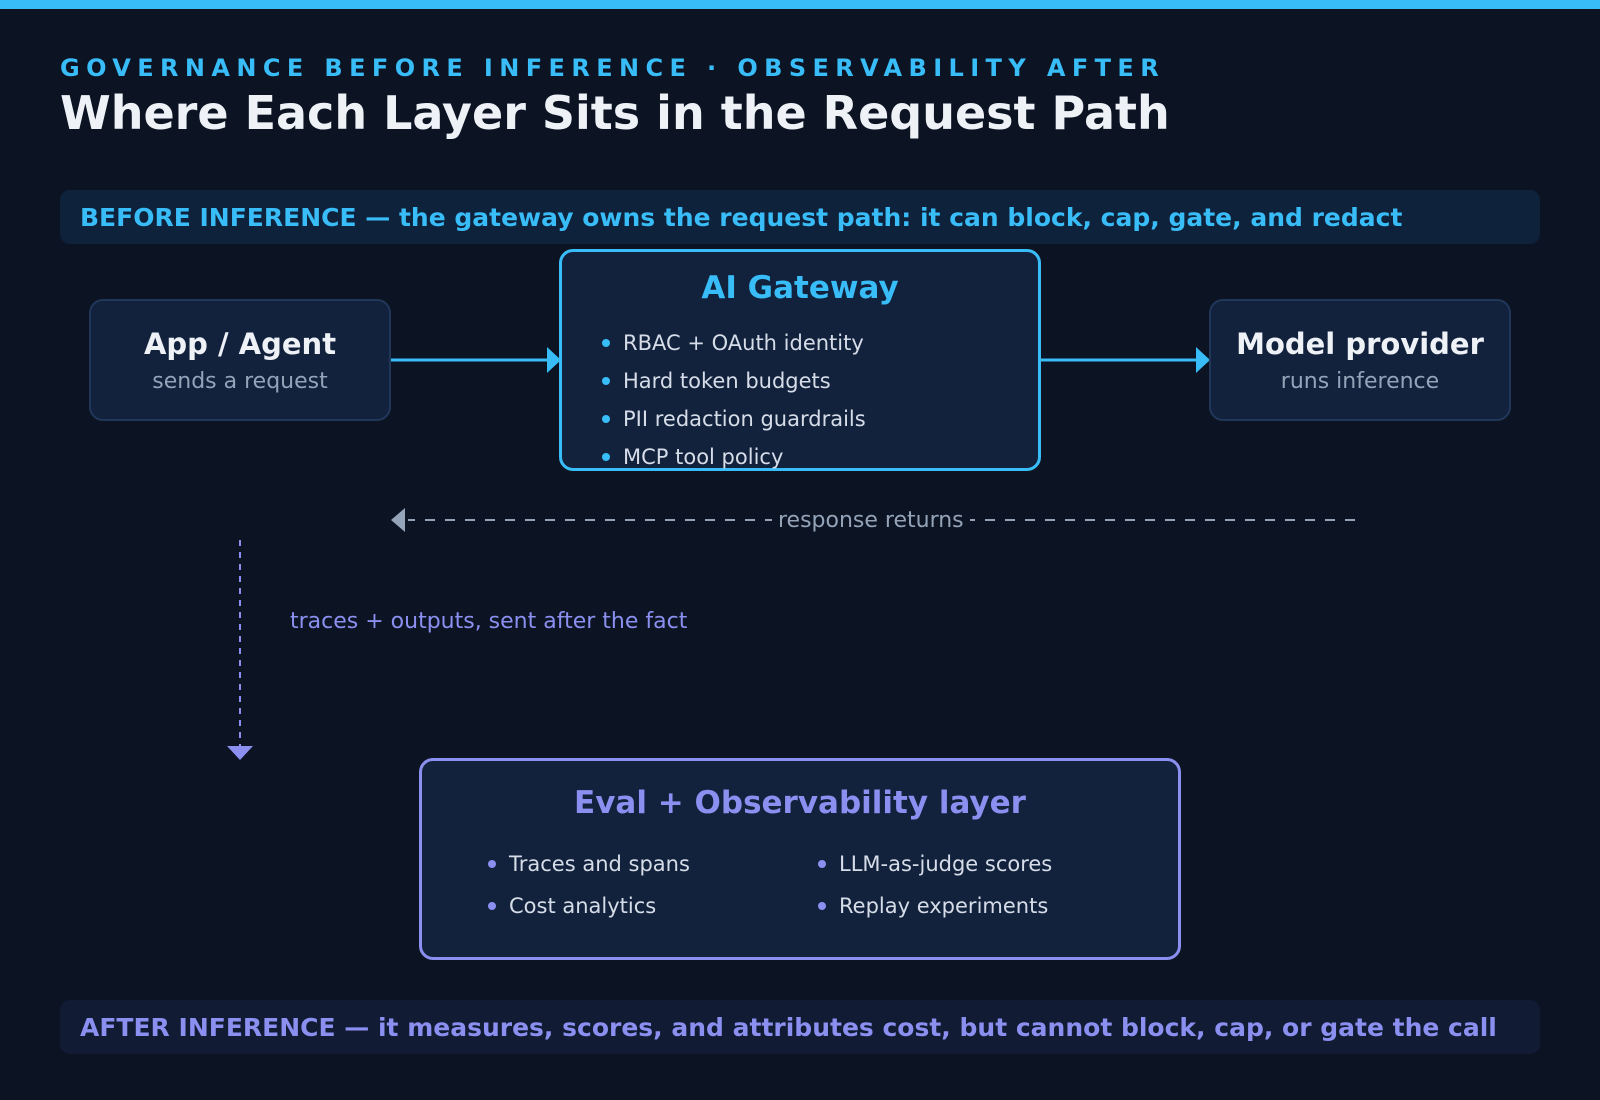  Describe the element at coordinates (935, 906) in the screenshot. I see `eval-capability-item: Replay experiments` at that location.